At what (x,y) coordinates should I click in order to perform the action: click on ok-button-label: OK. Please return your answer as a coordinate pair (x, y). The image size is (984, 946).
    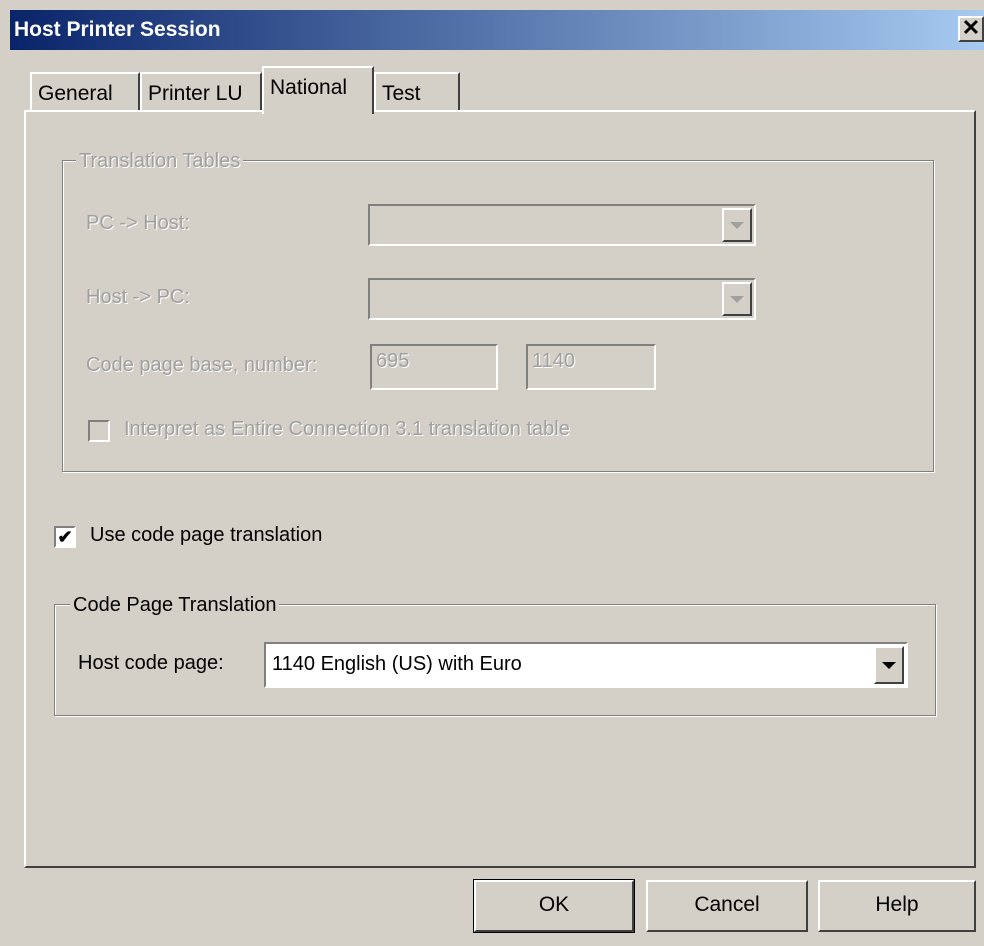
    Looking at the image, I should click on (554, 904).